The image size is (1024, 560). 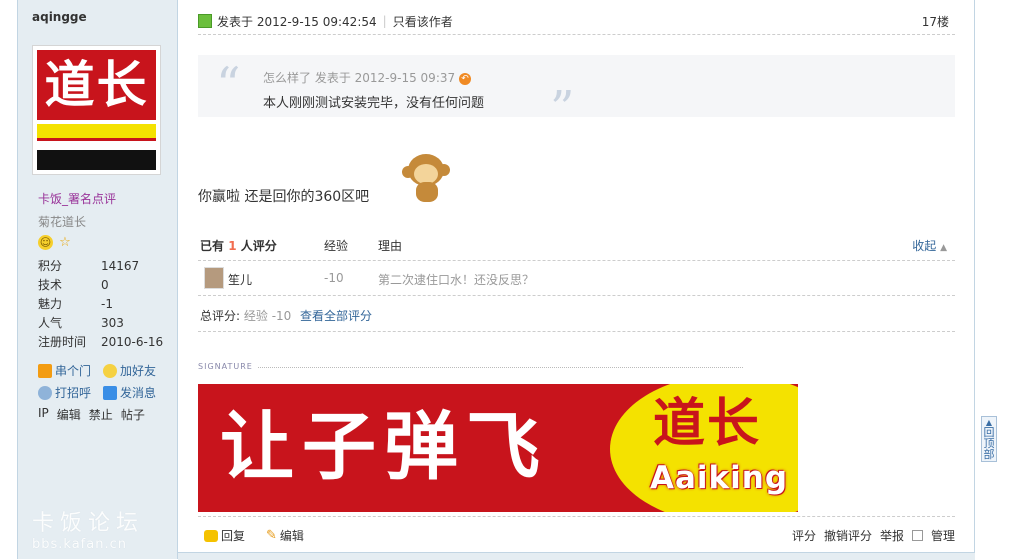 I want to click on edit-label: 编辑, so click(x=291, y=536).